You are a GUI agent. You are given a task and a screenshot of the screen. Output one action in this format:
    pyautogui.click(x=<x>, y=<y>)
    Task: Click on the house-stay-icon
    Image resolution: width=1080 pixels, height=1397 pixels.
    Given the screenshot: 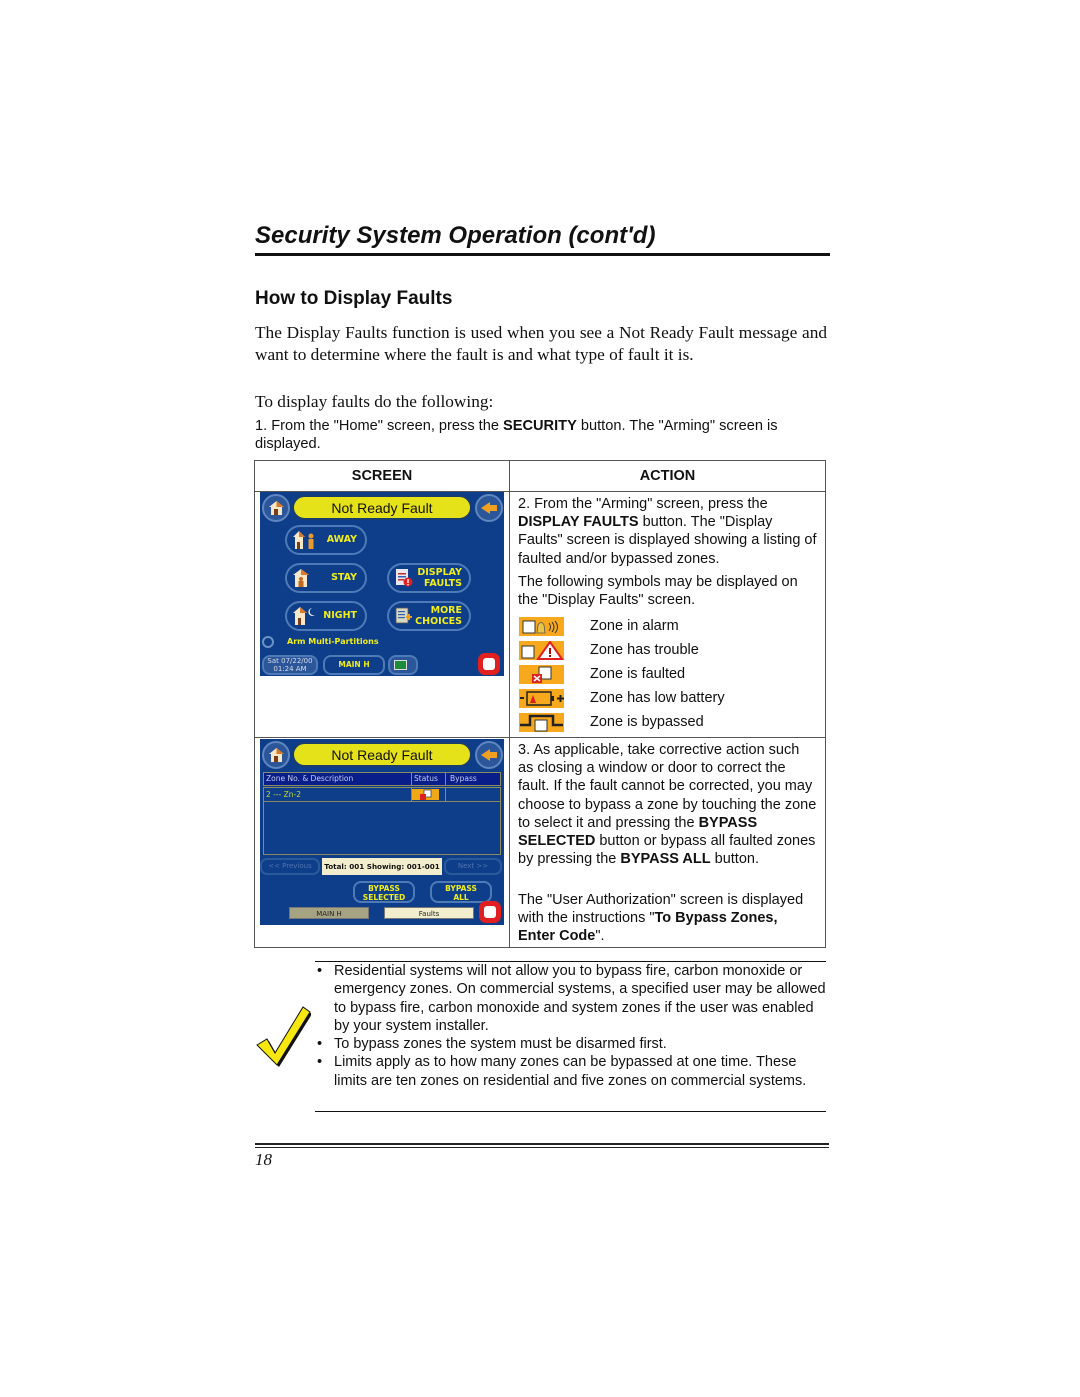 What is the action you would take?
    pyautogui.click(x=301, y=578)
    